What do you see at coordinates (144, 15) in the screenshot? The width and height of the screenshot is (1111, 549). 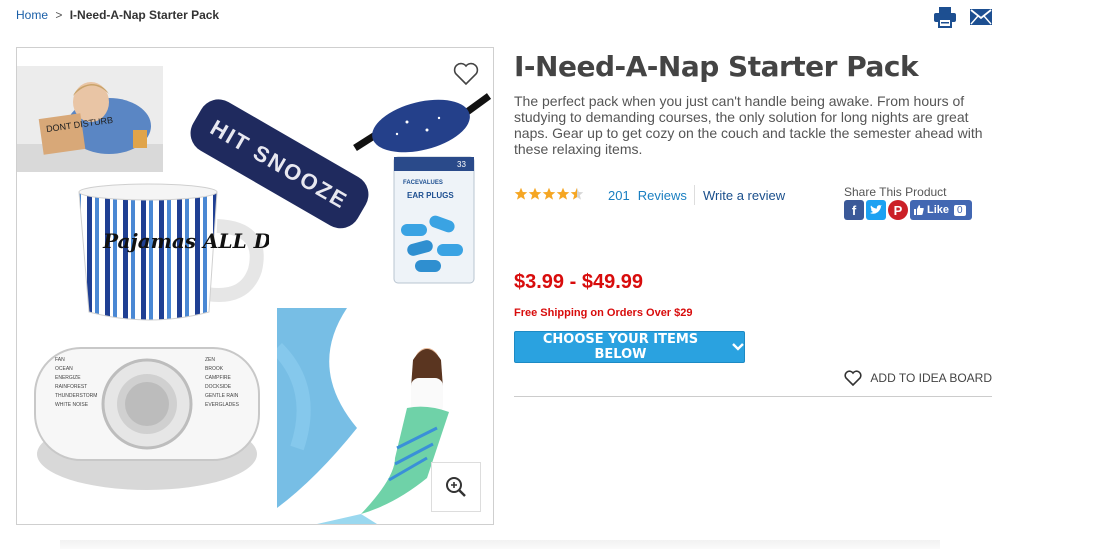 I see `breadcrumb-current: I-Need-A-Nap Starter Pack` at bounding box center [144, 15].